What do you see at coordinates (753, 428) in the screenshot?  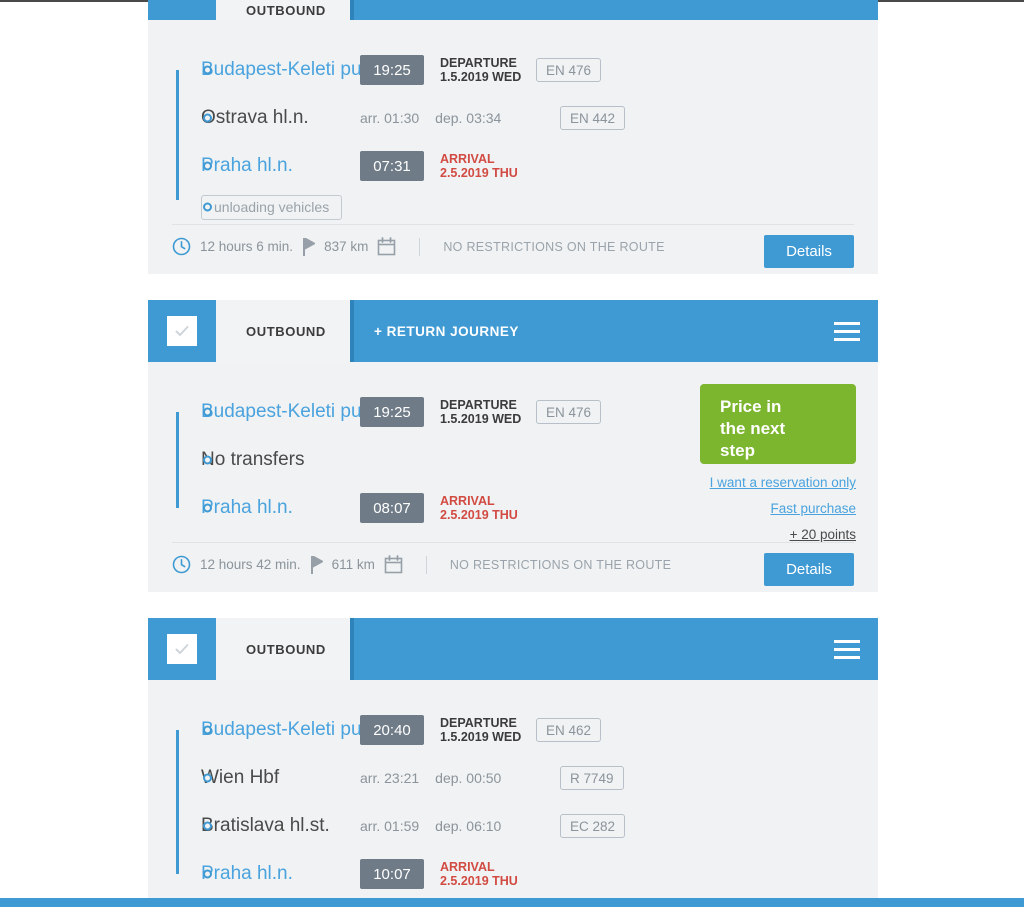 I see `price-line-2: the next` at bounding box center [753, 428].